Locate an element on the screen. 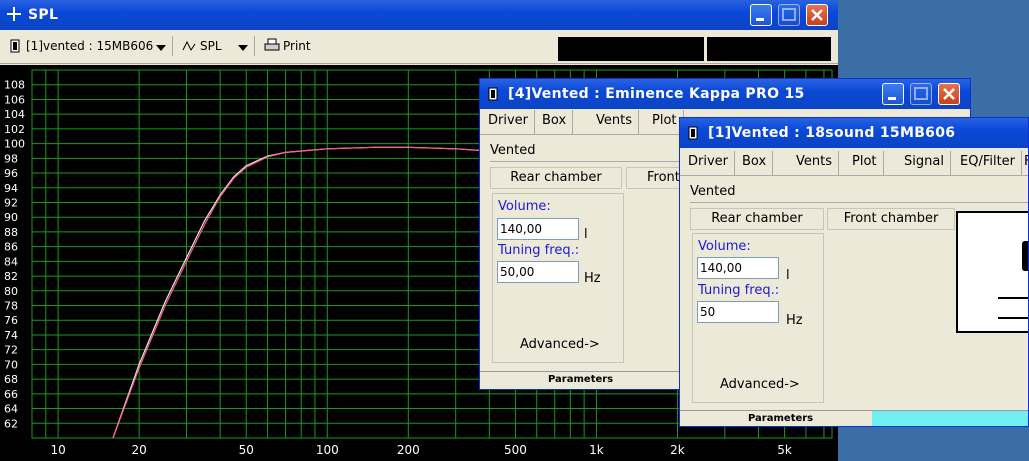 The width and height of the screenshot is (1029, 461). box-type-field: Vented is located at coordinates (859, 193).